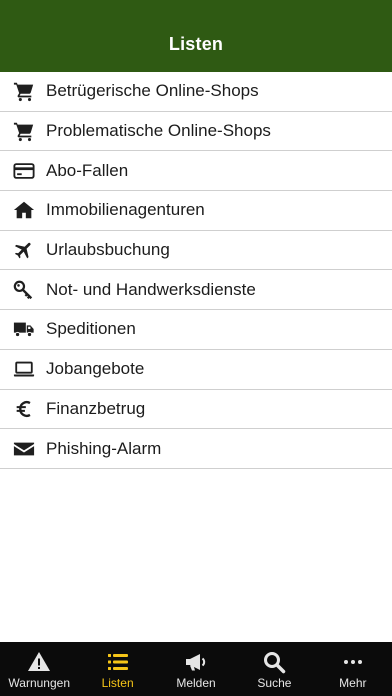 The height and width of the screenshot is (696, 392). I want to click on tab-warnungen: Warnungen, so click(39, 669).